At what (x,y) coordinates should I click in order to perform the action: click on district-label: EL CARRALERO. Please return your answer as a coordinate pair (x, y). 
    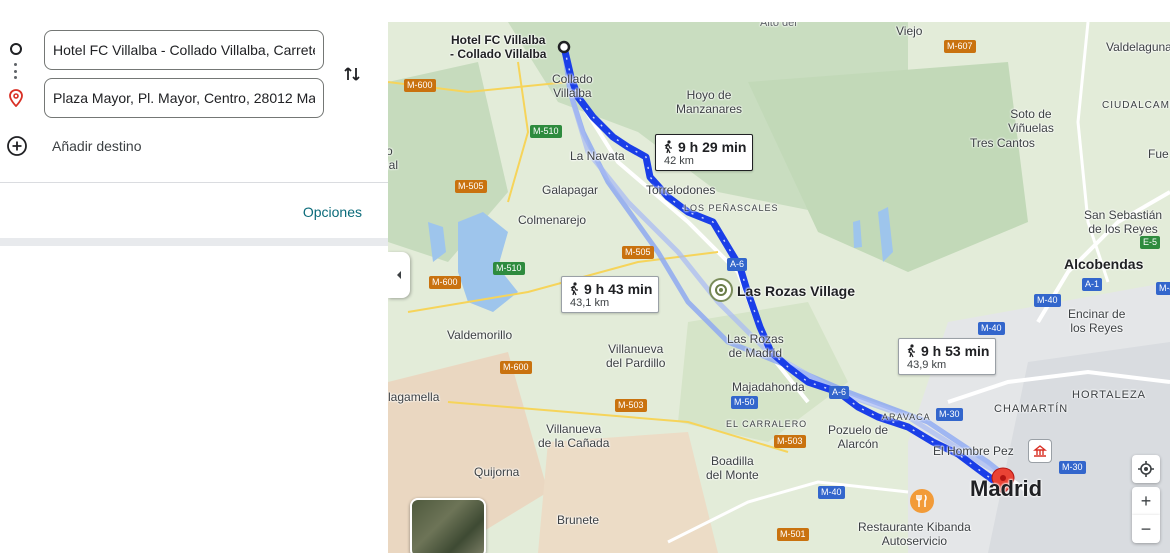
    Looking at the image, I should click on (767, 424).